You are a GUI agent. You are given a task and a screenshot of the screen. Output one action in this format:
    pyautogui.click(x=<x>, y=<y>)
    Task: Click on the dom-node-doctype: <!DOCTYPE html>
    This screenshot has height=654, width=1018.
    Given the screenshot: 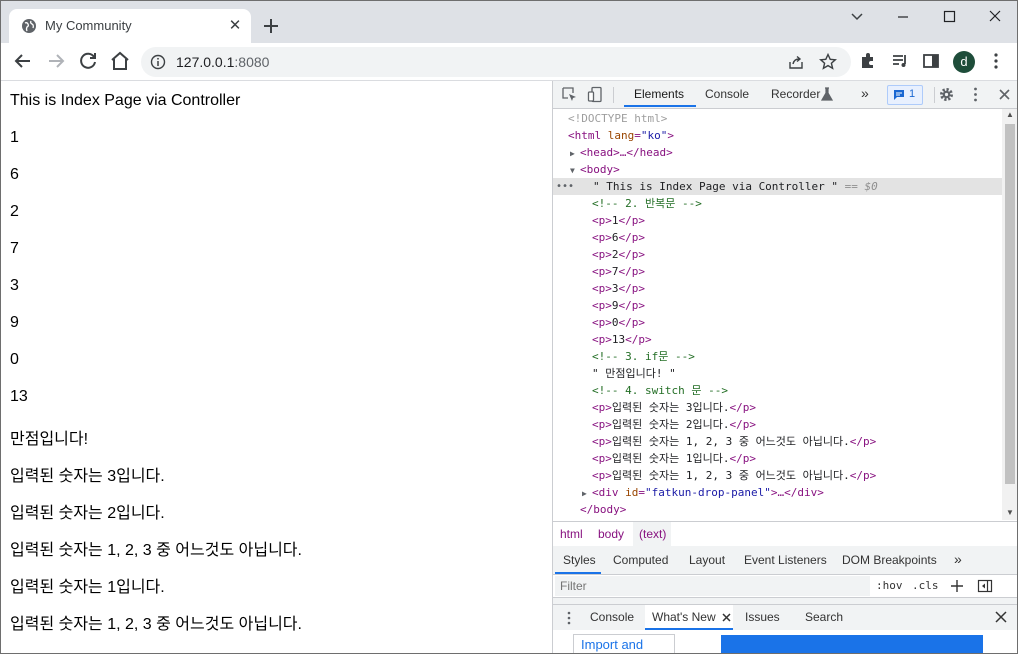 What is the action you would take?
    pyautogui.click(x=777, y=118)
    